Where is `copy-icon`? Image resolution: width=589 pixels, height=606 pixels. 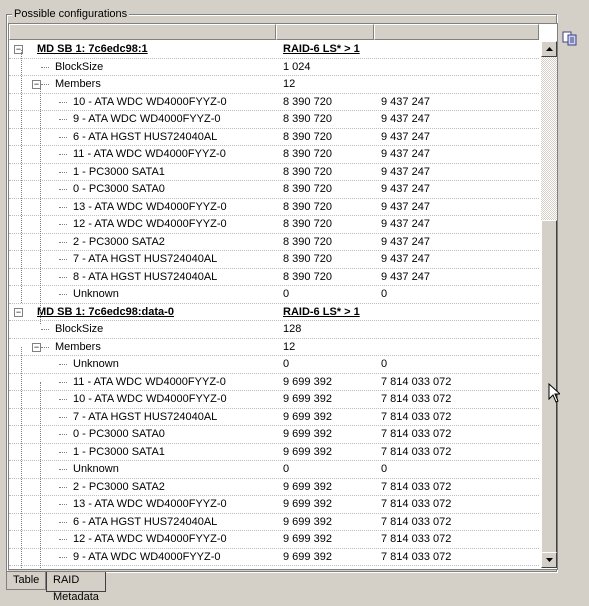 copy-icon is located at coordinates (569, 38).